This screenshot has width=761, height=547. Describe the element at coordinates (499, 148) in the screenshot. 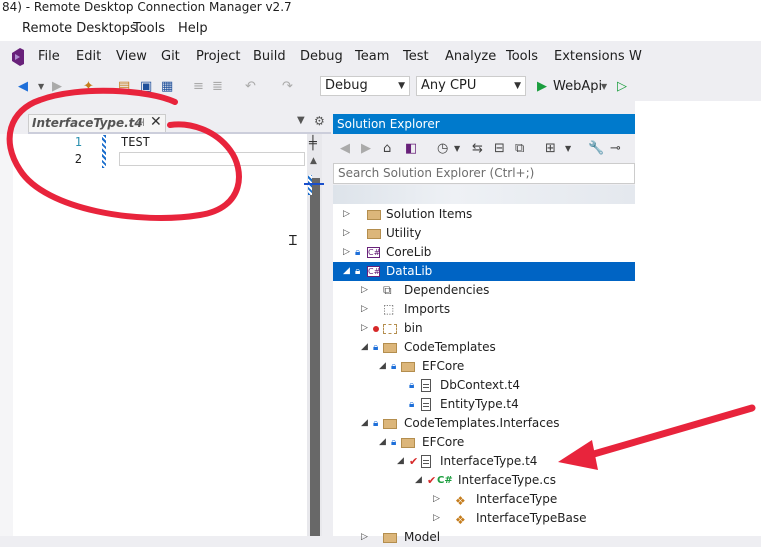

I see `collapse-all-icon: ⊟` at that location.